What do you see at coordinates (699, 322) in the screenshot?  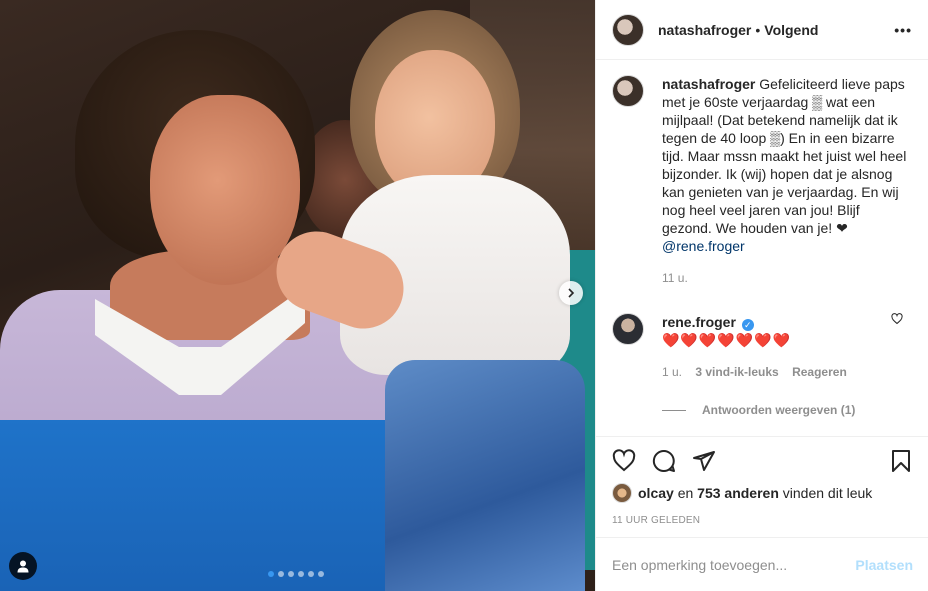 I see `comment-username: rene.froger` at bounding box center [699, 322].